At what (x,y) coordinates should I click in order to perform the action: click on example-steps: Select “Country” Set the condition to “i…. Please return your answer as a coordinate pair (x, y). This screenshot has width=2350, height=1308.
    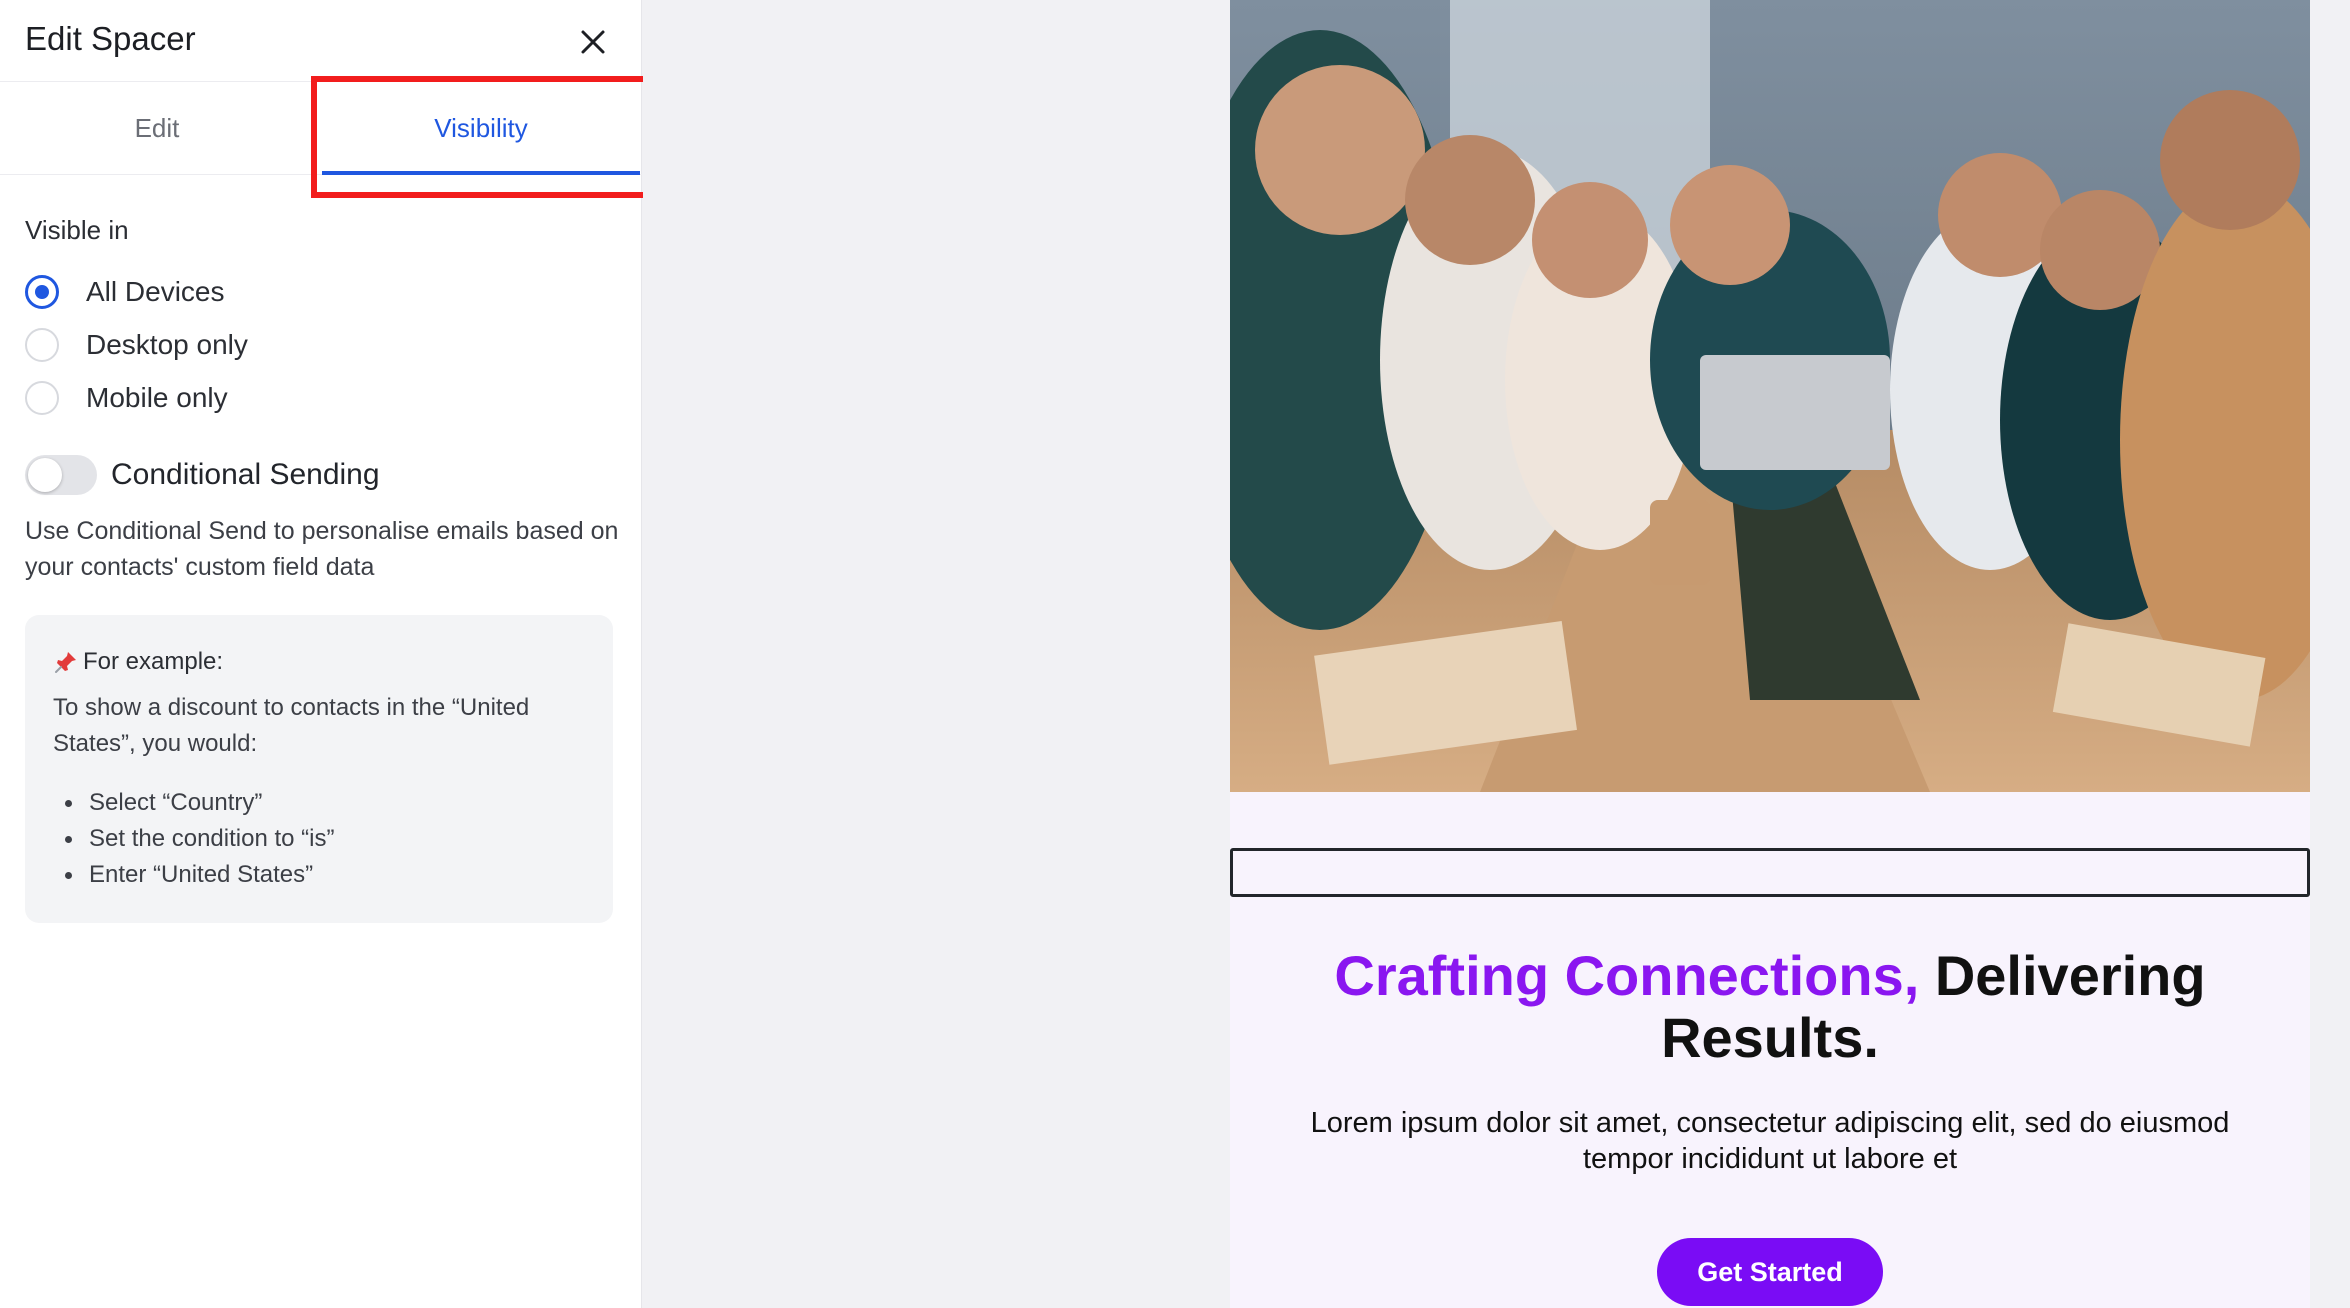
    Looking at the image, I should click on (193, 839).